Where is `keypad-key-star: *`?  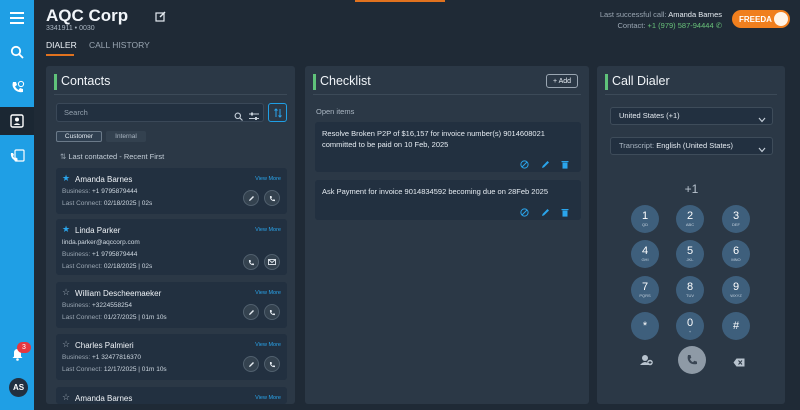
keypad-key-star: * is located at coordinates (645, 326).